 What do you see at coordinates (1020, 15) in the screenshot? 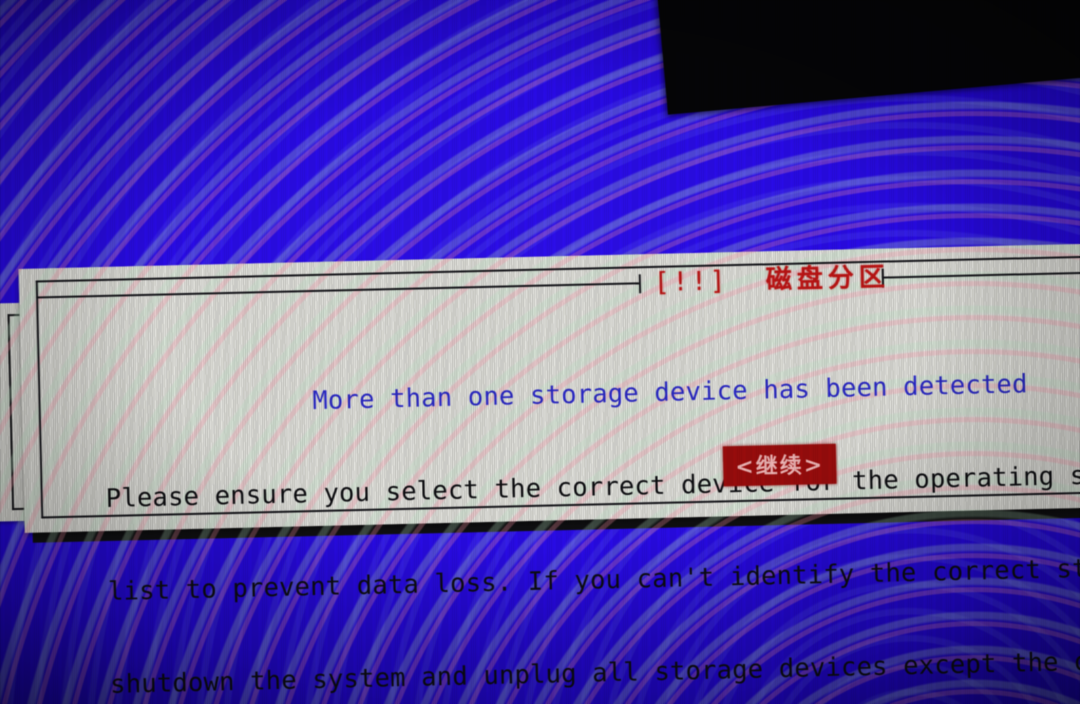
I see `screen-bezel-edge` at bounding box center [1020, 15].